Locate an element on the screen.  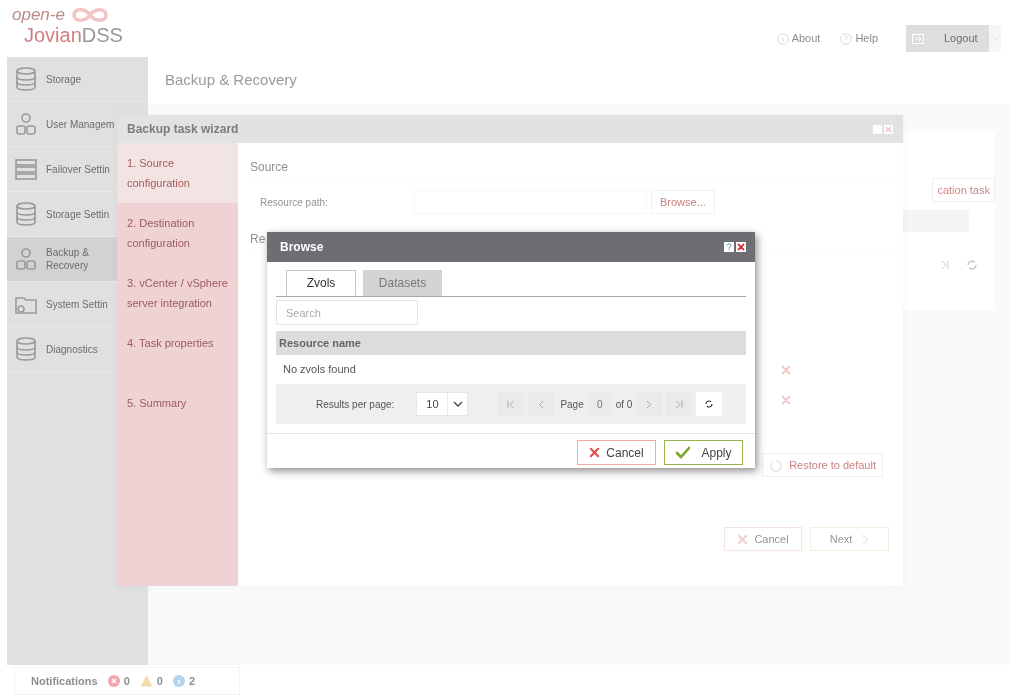
close-button is located at coordinates (741, 247).